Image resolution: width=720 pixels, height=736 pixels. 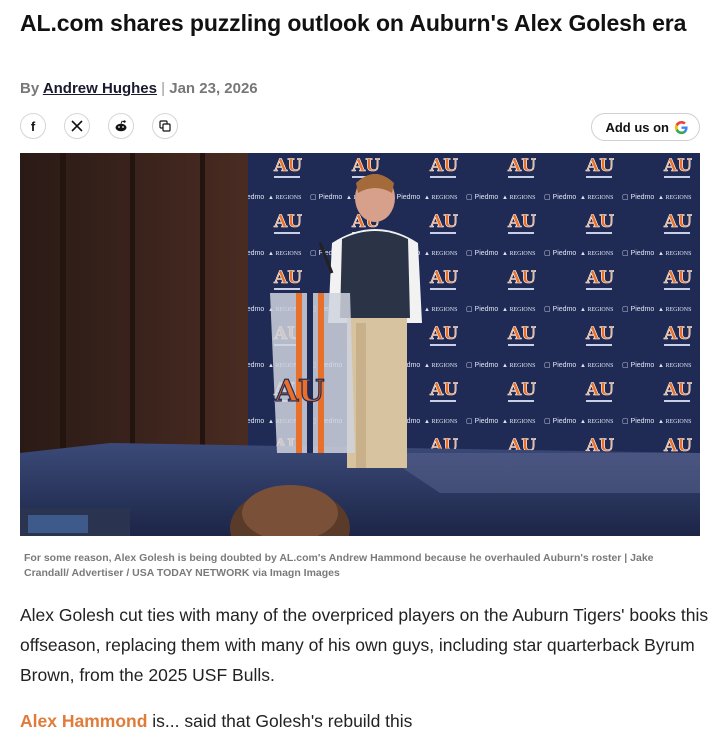 I want to click on x-twitter-icon, so click(x=77, y=126).